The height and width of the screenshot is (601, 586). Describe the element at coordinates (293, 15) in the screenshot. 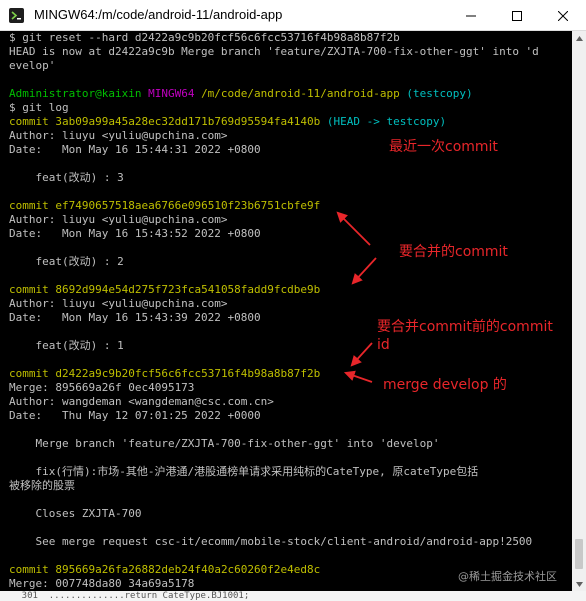

I see `title-bar: MINGW64:/m/code/android-11/android-app` at that location.